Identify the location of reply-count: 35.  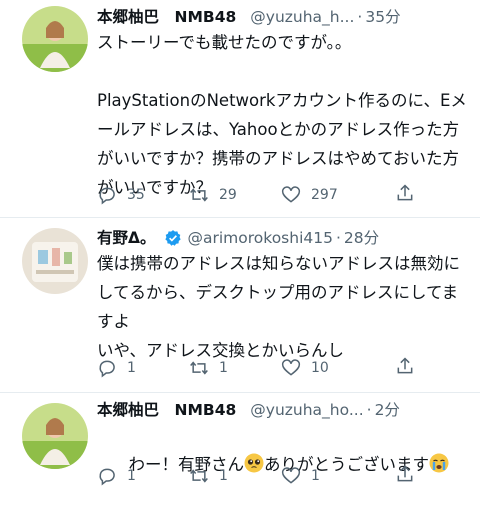
(136, 195).